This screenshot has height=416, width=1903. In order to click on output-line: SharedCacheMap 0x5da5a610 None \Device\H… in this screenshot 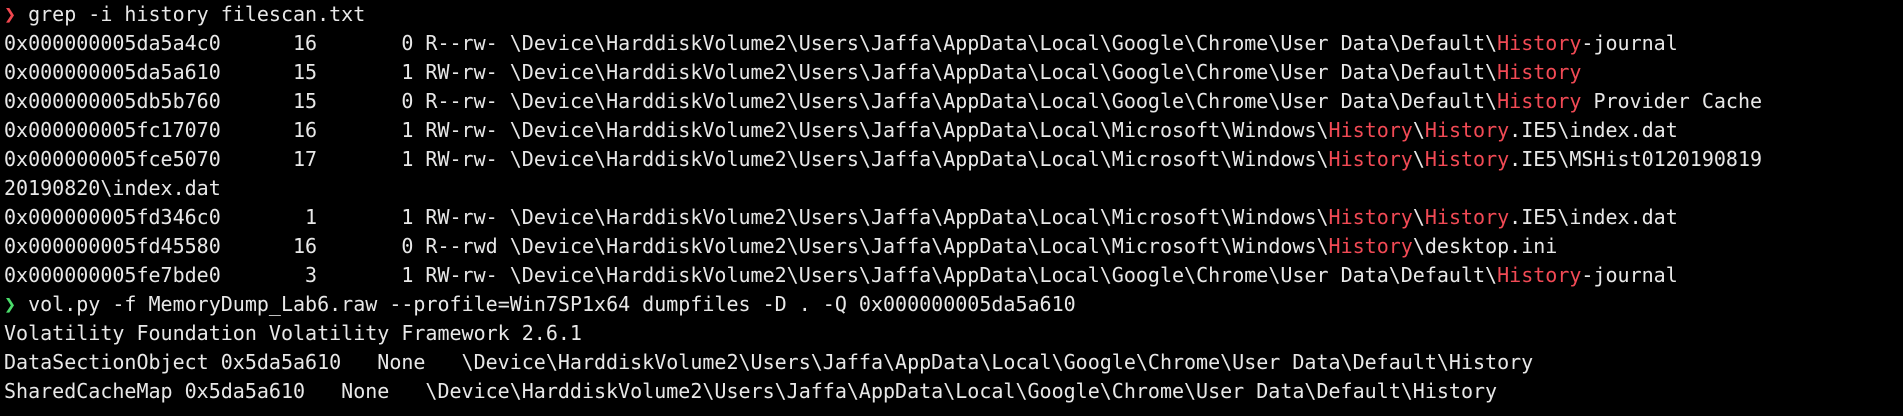, I will do `click(751, 391)`.